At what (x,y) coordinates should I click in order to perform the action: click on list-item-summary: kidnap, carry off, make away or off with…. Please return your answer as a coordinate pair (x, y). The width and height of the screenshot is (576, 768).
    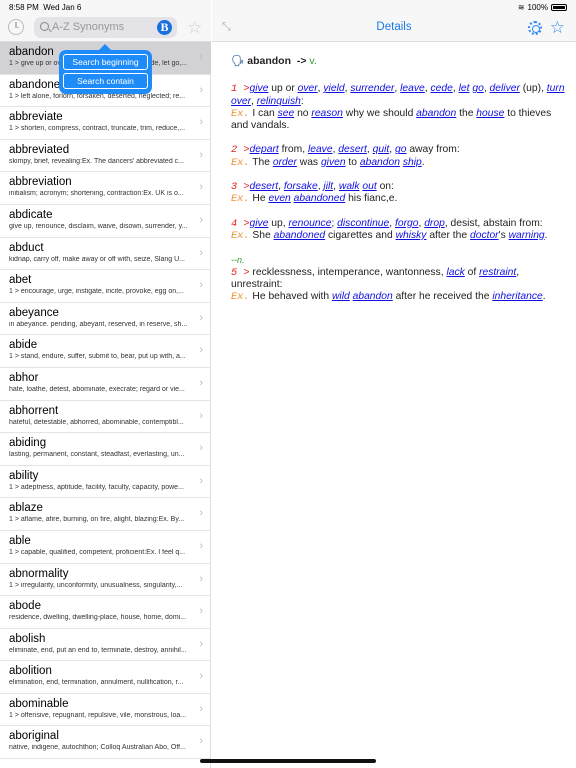
    Looking at the image, I should click on (97, 259).